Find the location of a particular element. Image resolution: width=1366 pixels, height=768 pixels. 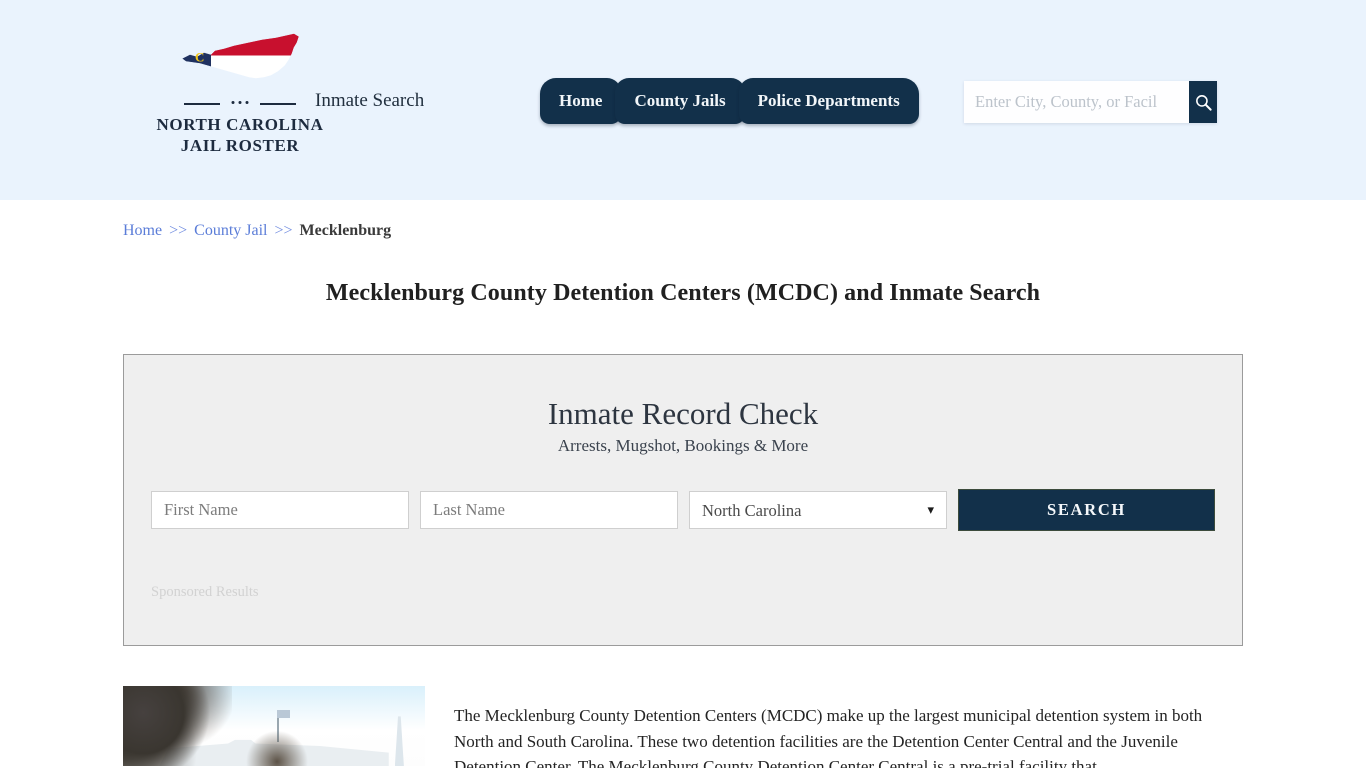

header-search is located at coordinates (1090, 102).